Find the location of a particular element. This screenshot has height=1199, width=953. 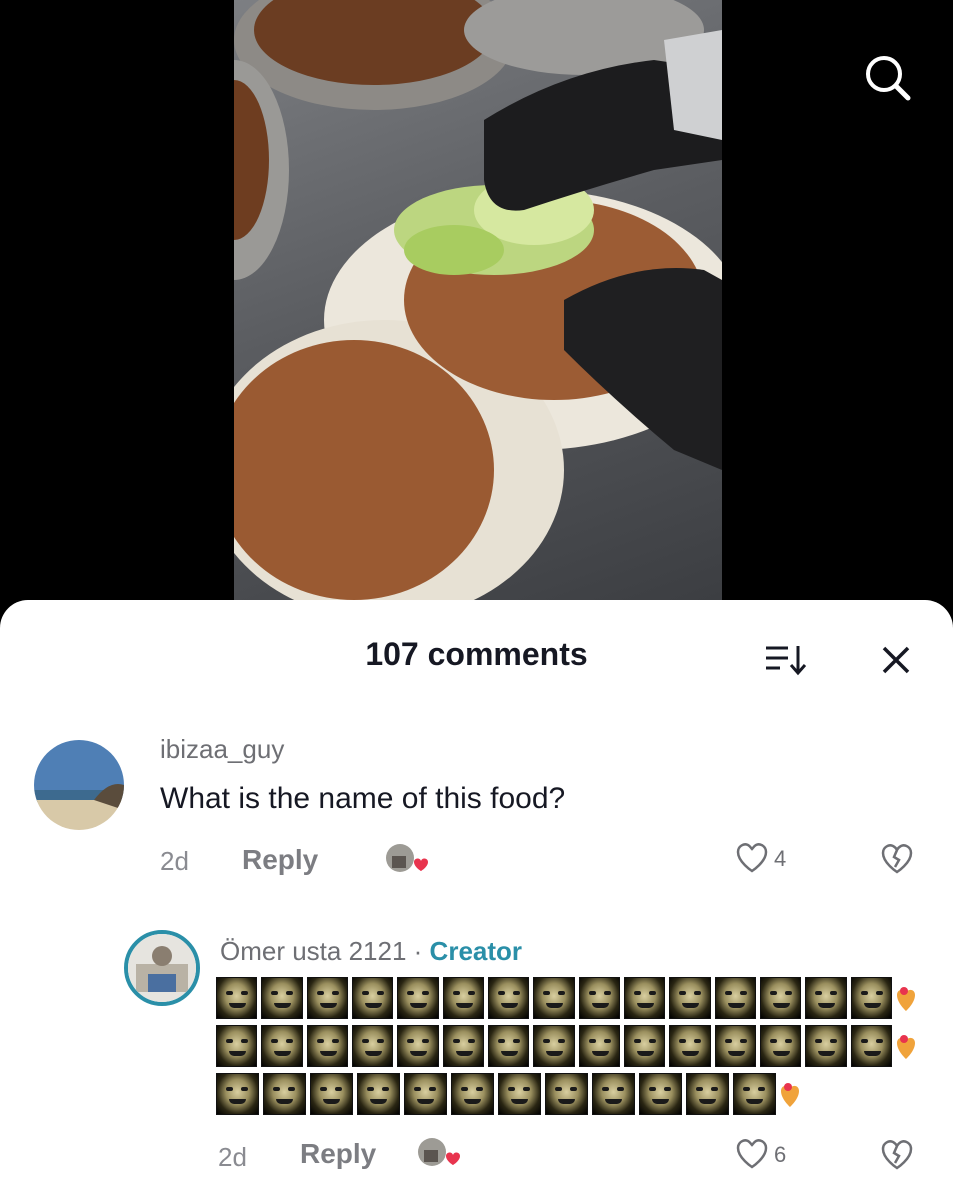

avatar is located at coordinates (79, 785).